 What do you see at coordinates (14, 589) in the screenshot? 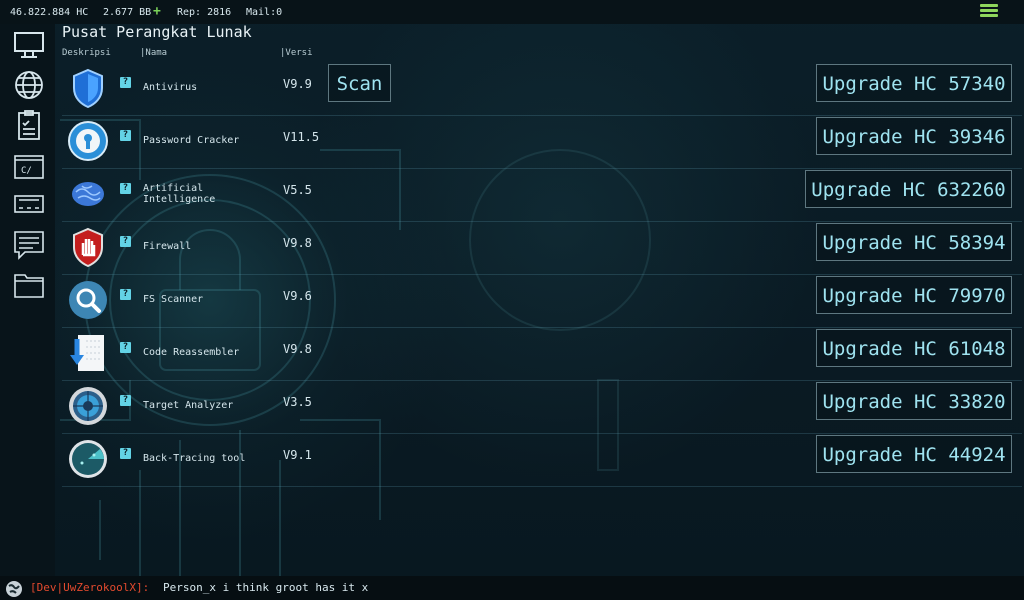
I see `globe-avatar-icon` at bounding box center [14, 589].